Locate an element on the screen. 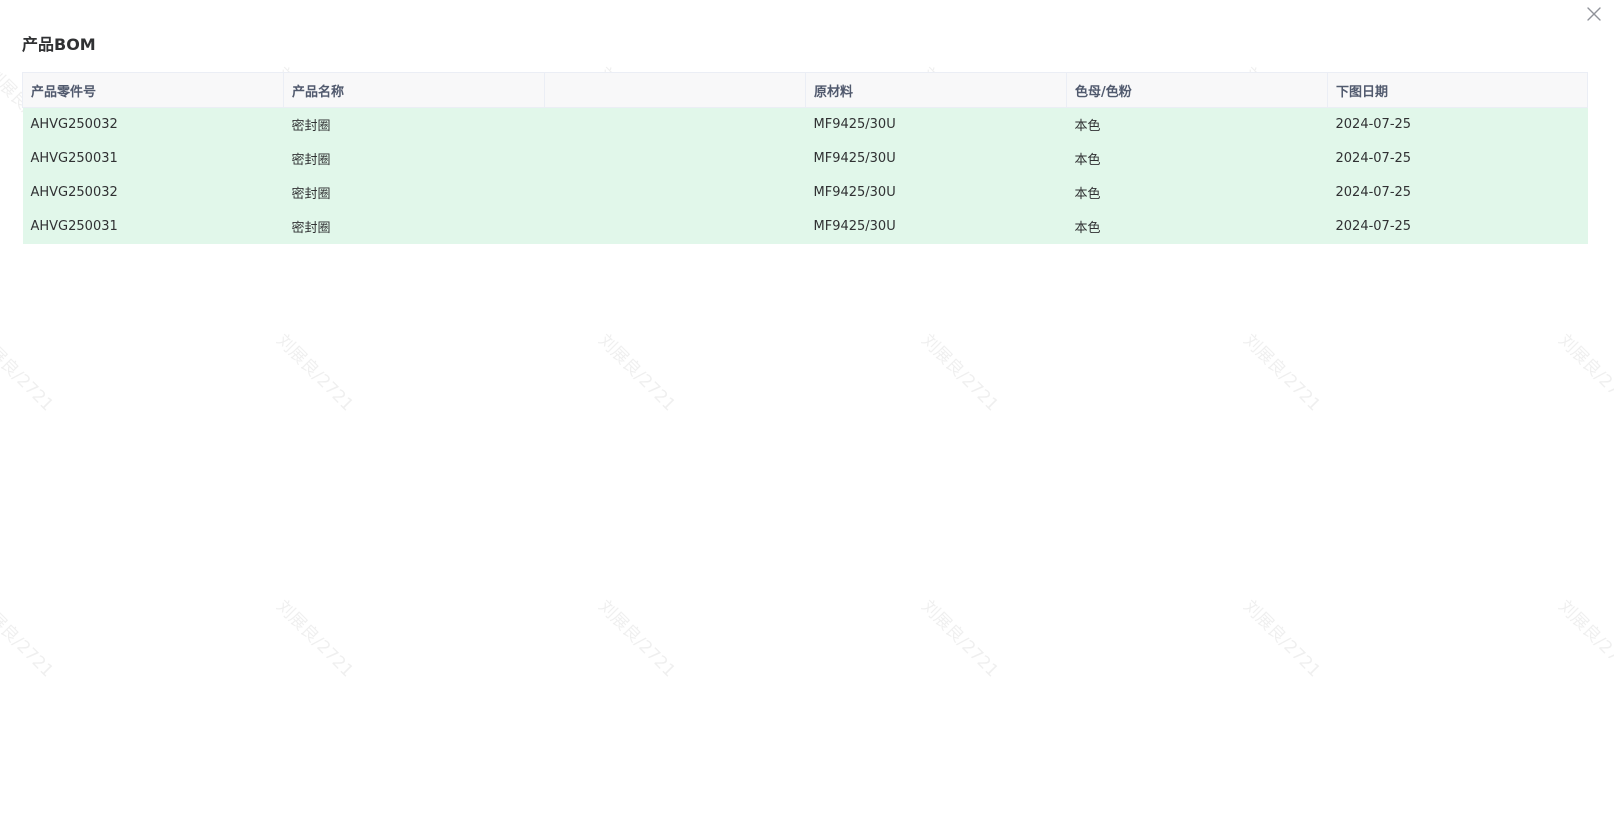 The image size is (1614, 826). col-header-blank is located at coordinates (675, 90).